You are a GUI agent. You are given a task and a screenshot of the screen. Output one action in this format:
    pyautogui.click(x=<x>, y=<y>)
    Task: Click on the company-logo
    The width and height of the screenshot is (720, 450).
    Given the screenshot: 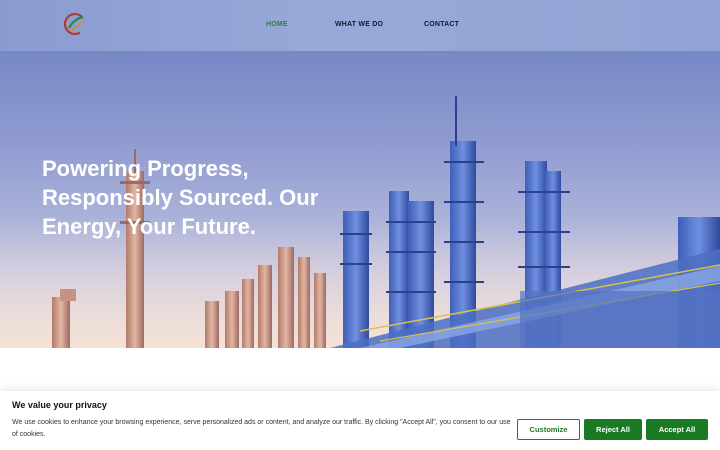 What is the action you would take?
    pyautogui.click(x=75, y=24)
    